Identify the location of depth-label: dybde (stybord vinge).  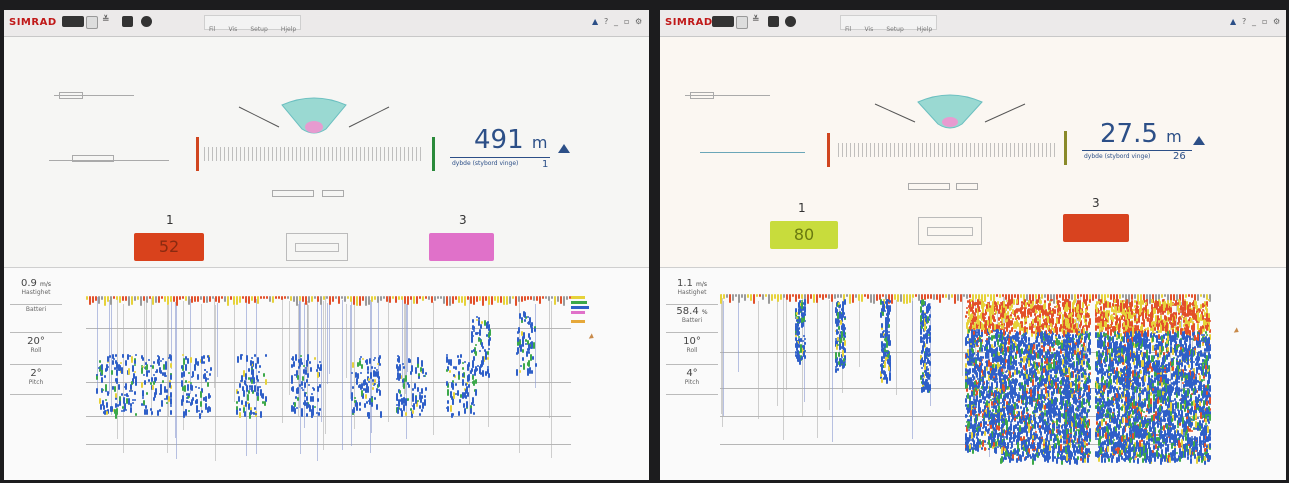
(485, 163).